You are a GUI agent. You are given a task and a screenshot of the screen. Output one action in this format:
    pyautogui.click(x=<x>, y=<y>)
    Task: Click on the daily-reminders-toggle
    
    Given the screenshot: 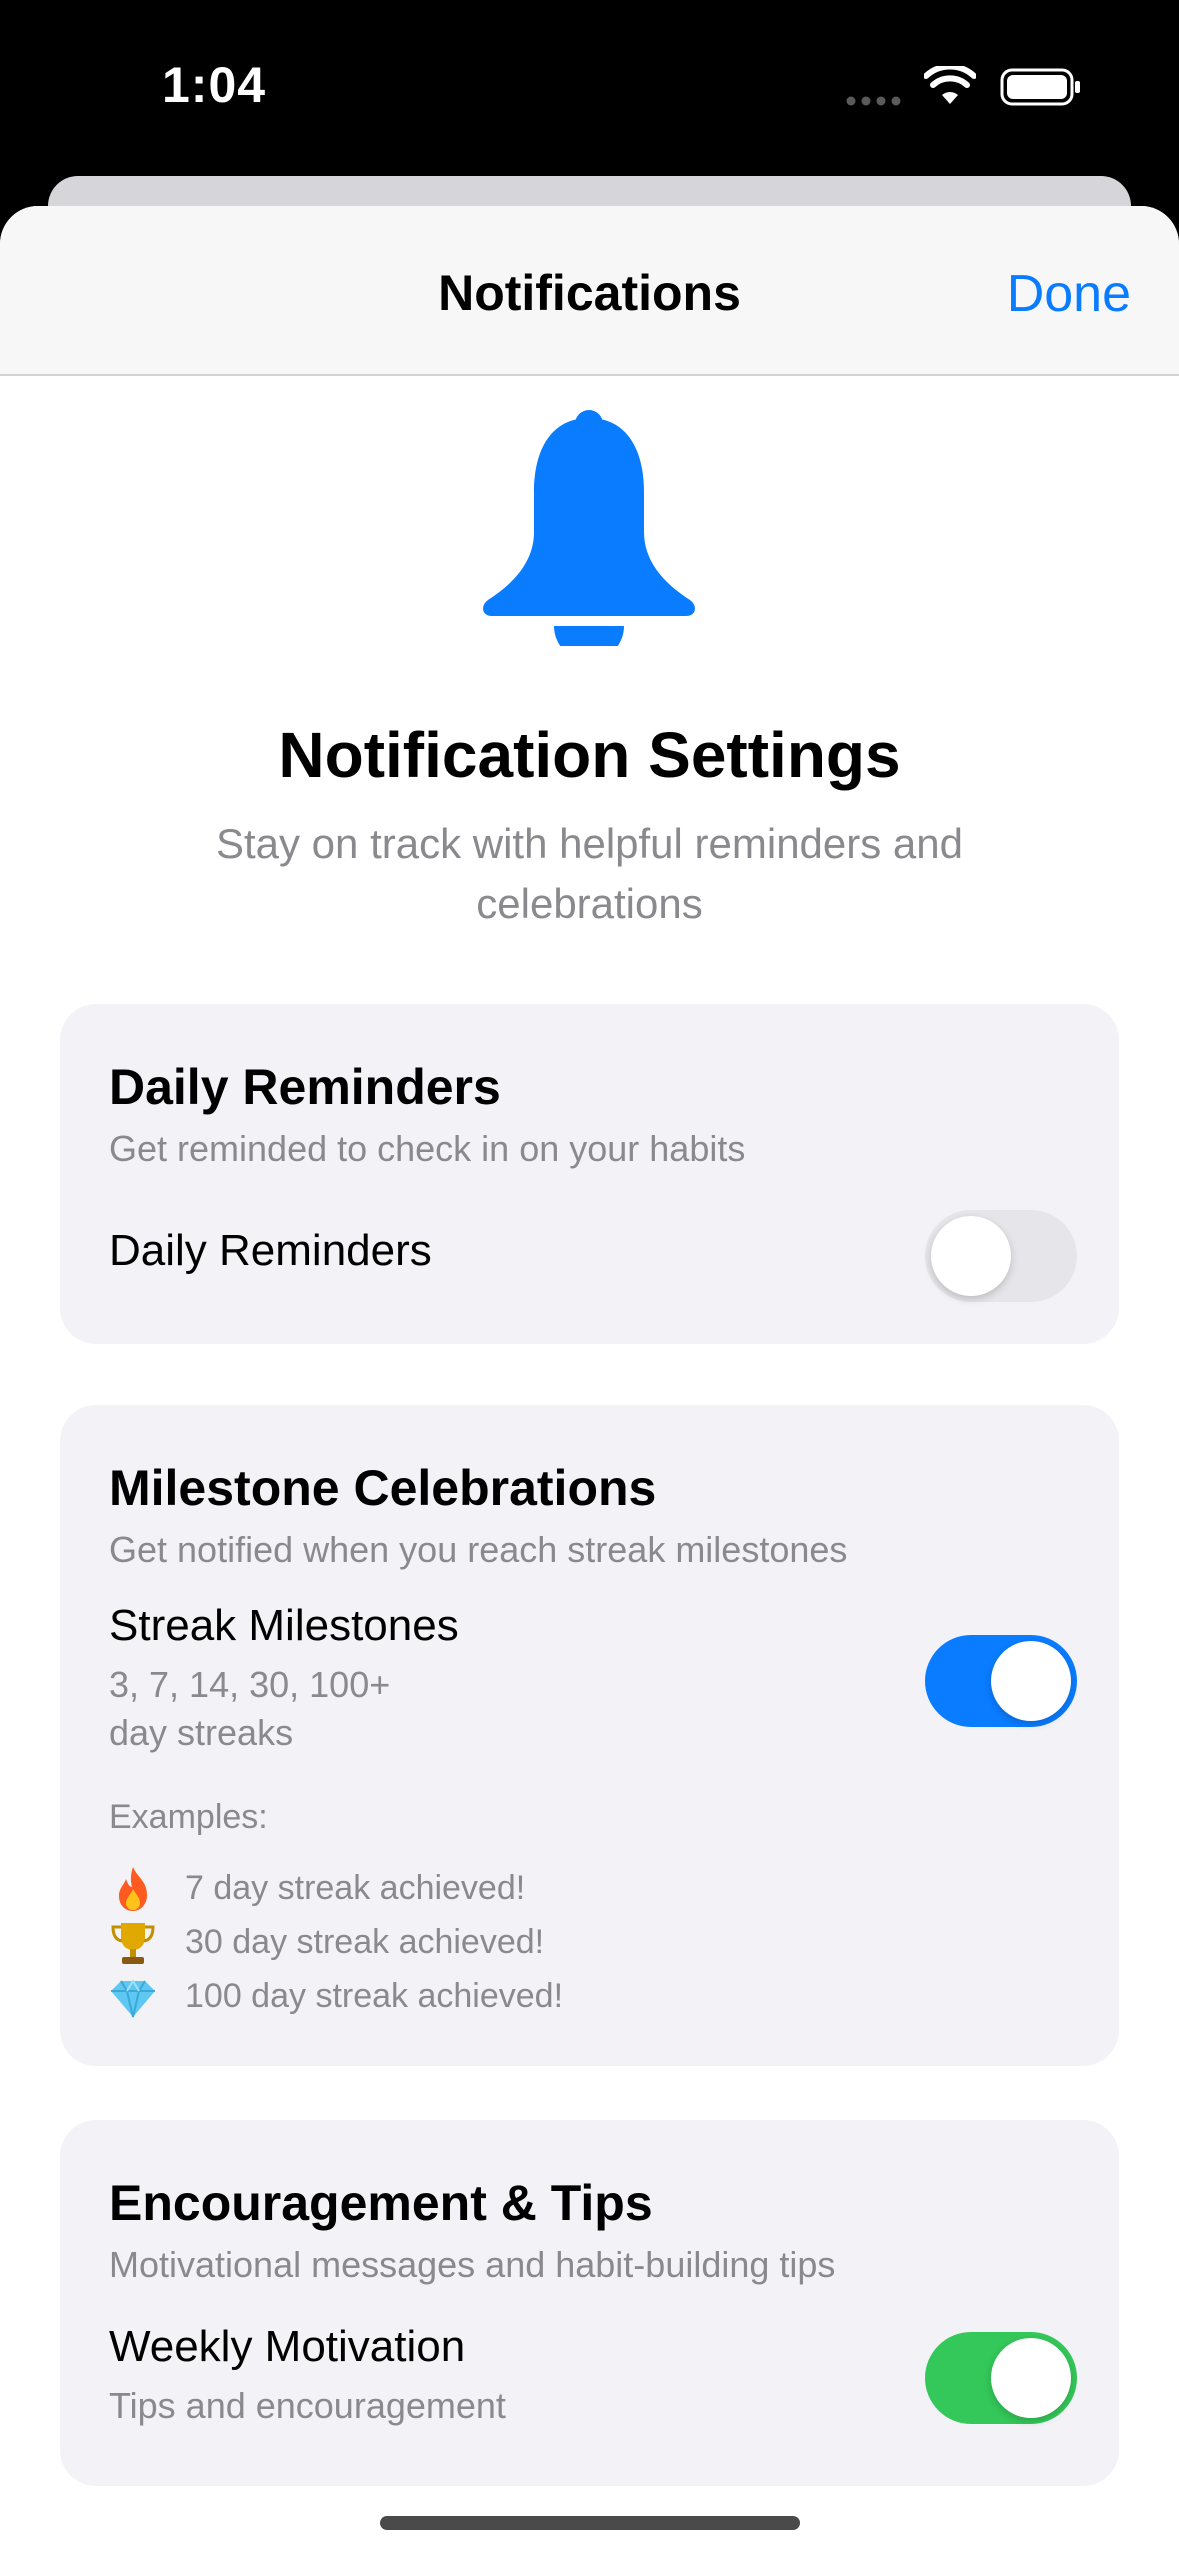 What is the action you would take?
    pyautogui.click(x=1001, y=1256)
    